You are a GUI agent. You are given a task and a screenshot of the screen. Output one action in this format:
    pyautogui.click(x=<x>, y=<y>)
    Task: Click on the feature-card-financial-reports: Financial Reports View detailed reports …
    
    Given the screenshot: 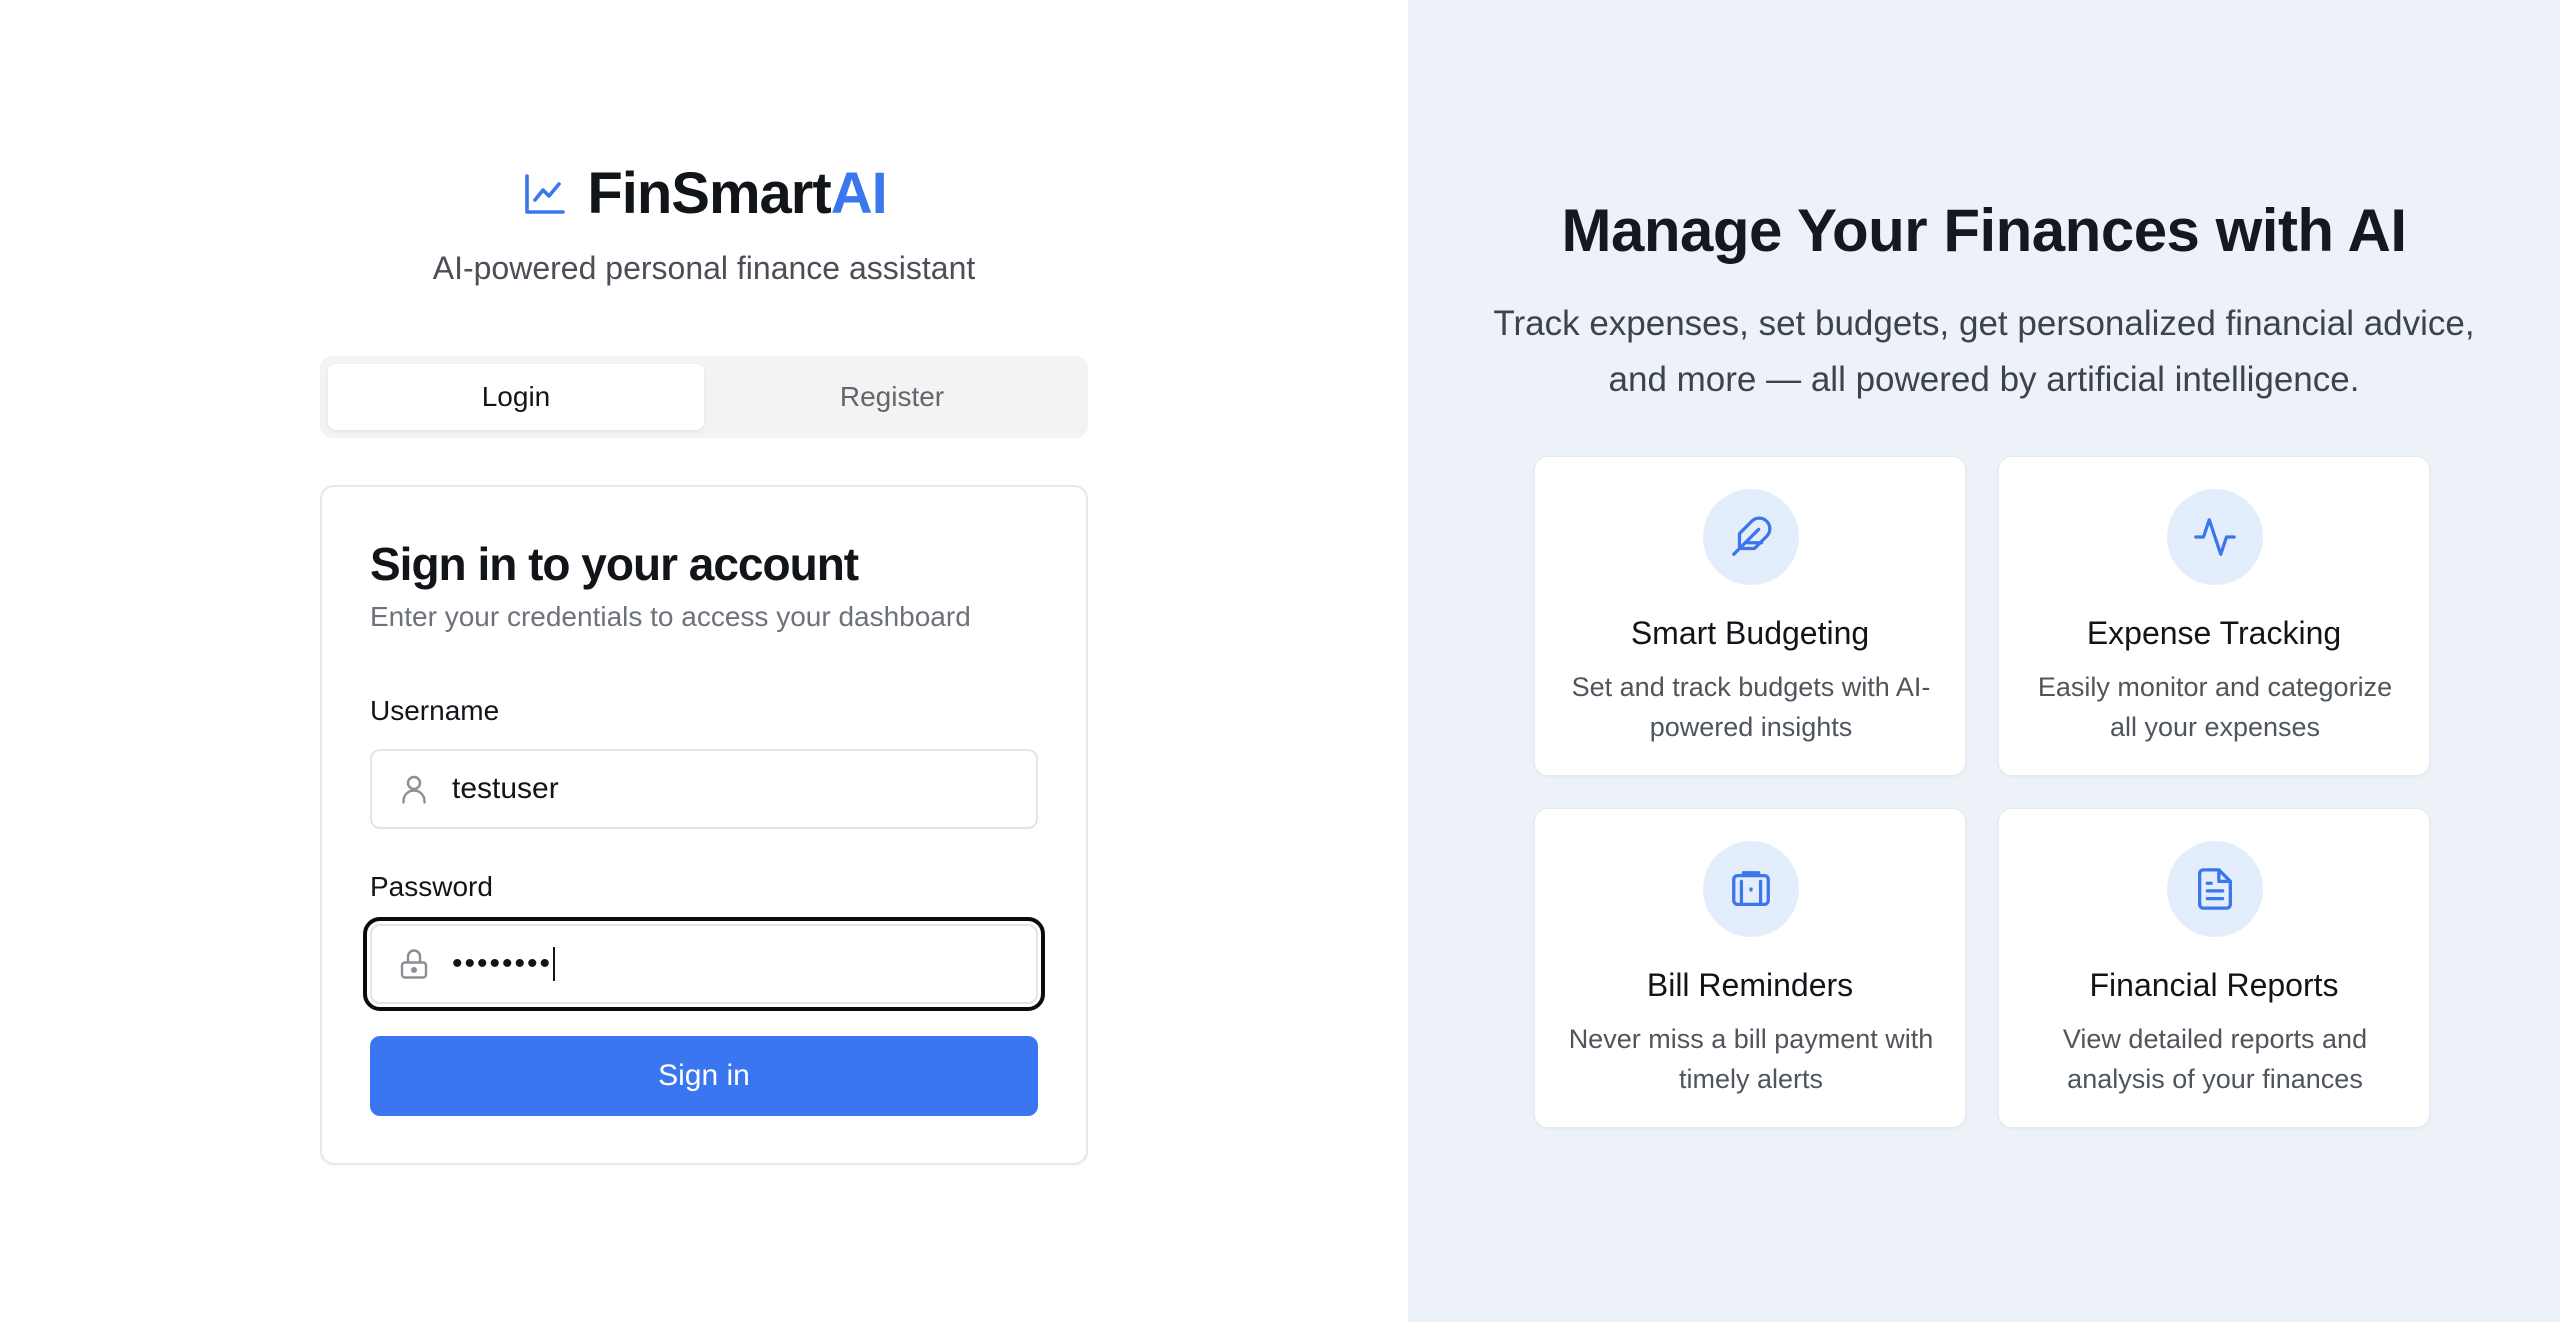 What is the action you would take?
    pyautogui.click(x=2214, y=968)
    